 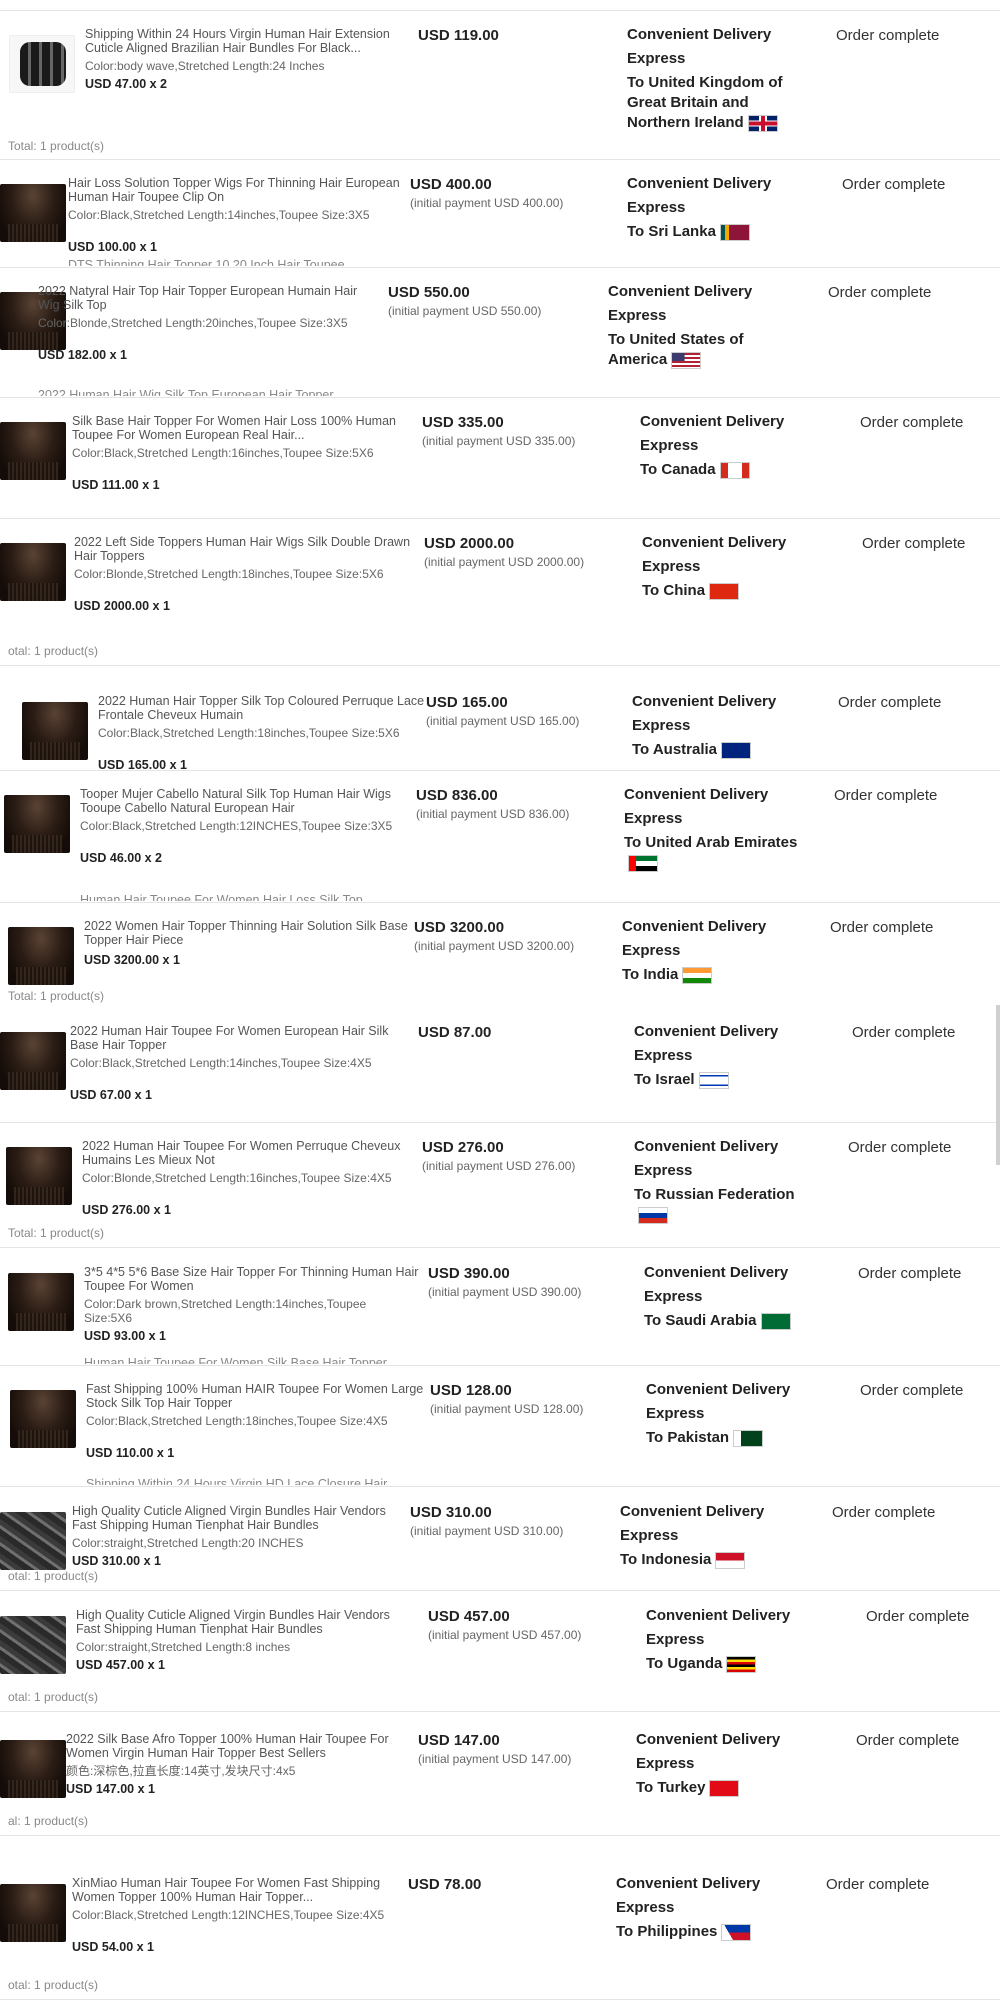 I want to click on initial-payment: (initial payment USD 335.00), so click(x=499, y=441).